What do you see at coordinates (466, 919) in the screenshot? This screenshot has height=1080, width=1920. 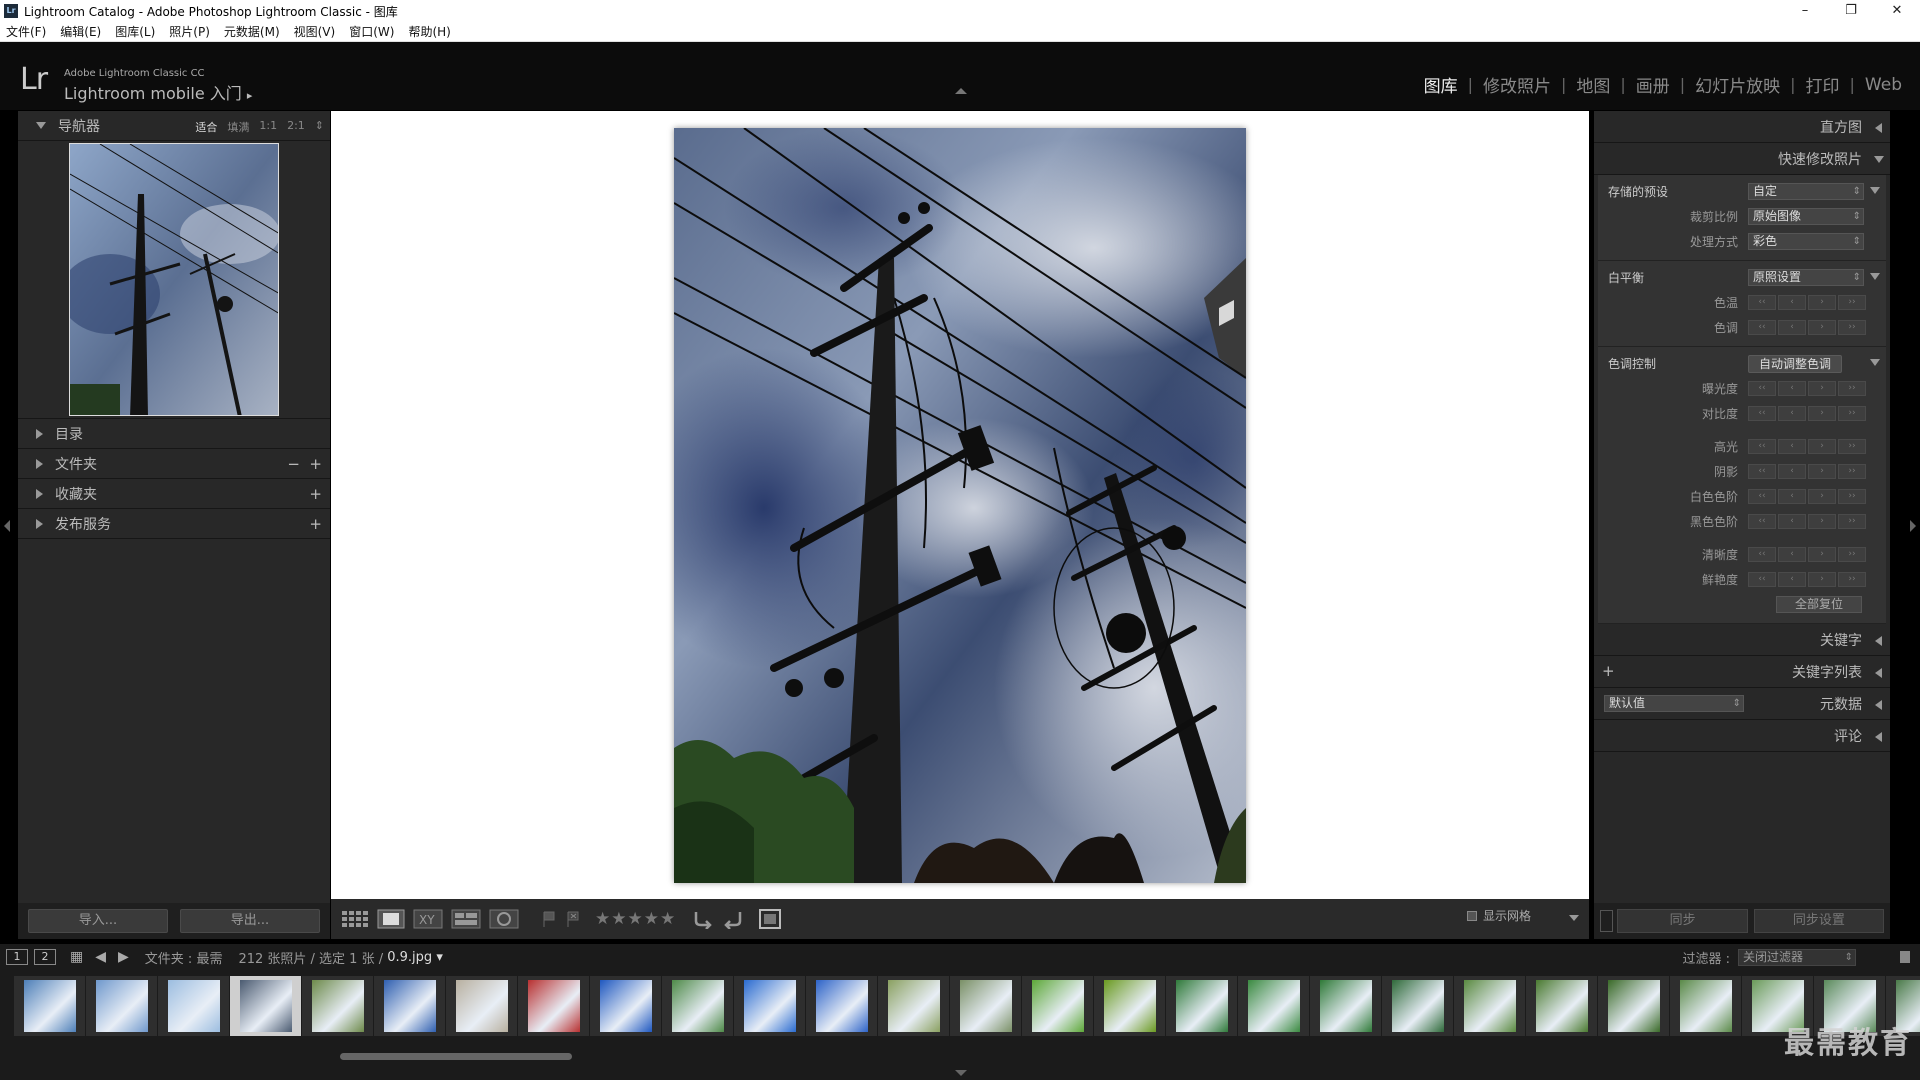 I see `survey-view-icon` at bounding box center [466, 919].